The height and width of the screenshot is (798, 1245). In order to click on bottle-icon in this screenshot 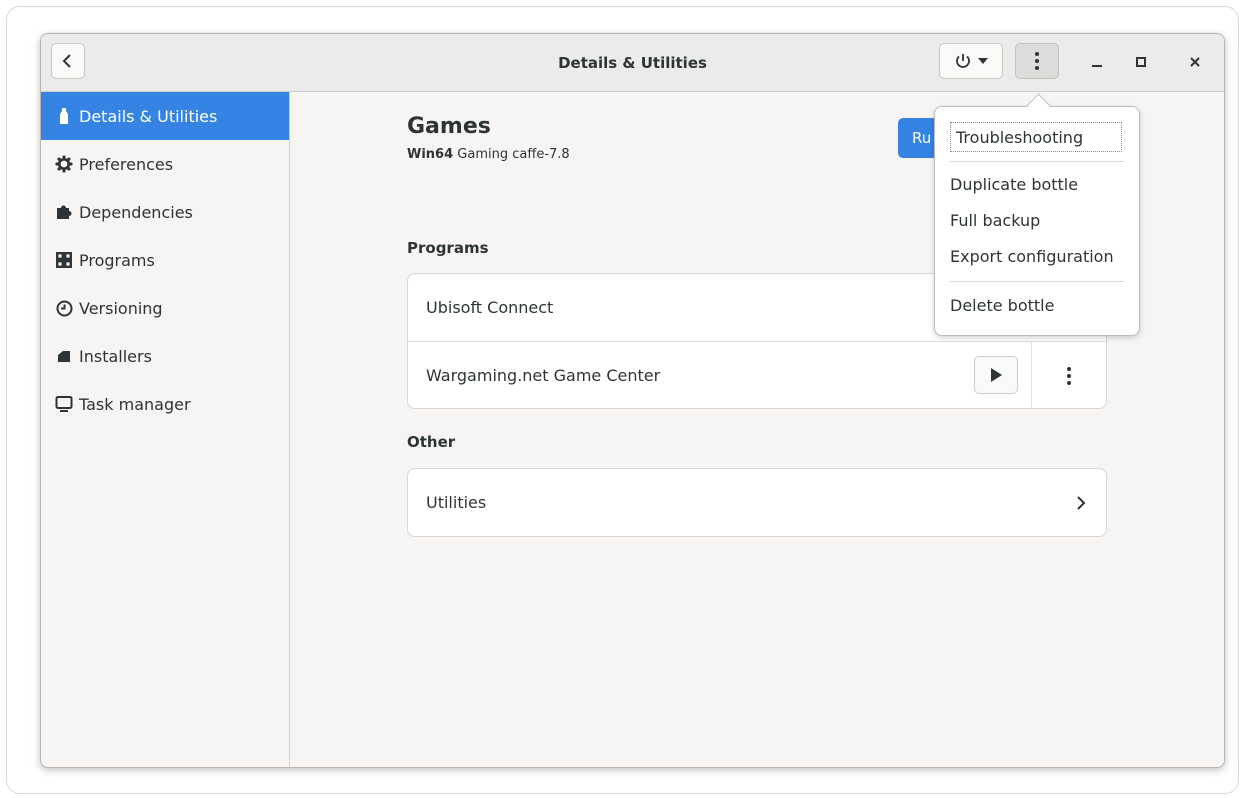, I will do `click(64, 116)`.